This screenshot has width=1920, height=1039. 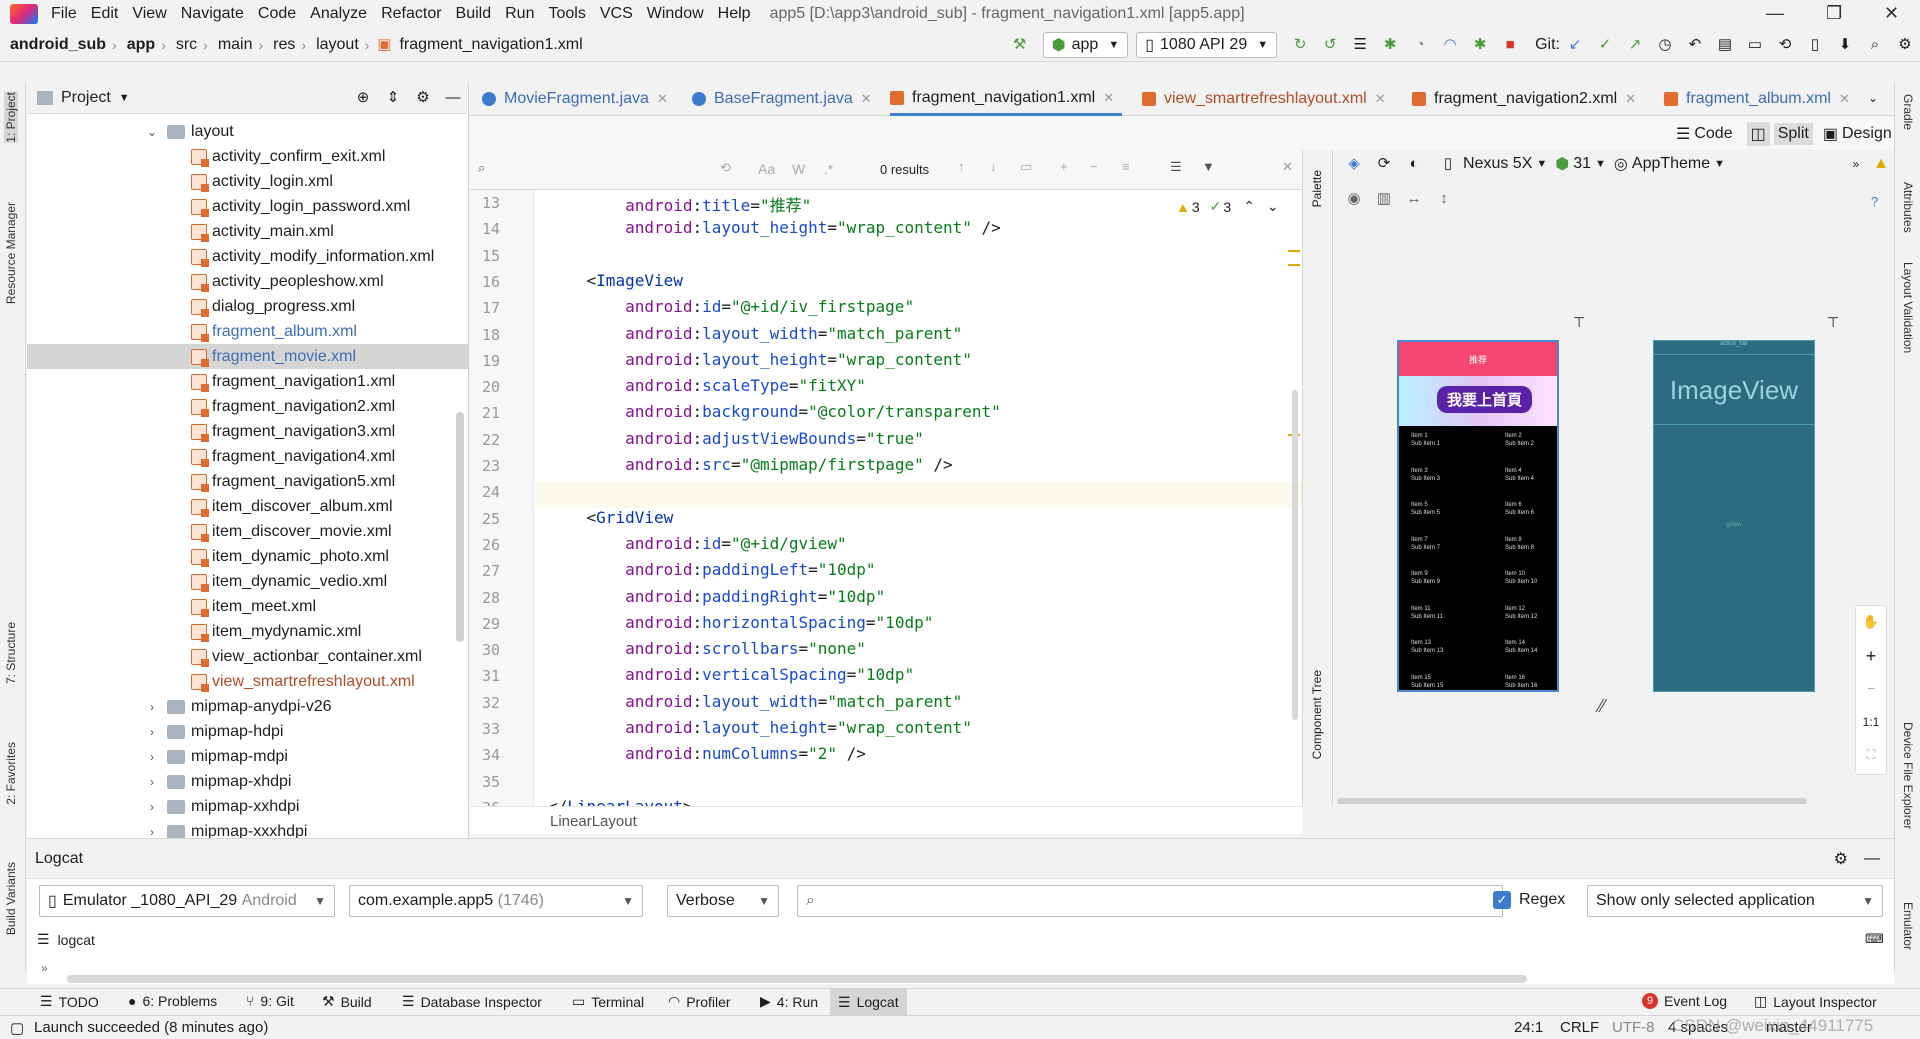 I want to click on tree-file-item: item_discover_movie.xml, so click(x=291, y=531).